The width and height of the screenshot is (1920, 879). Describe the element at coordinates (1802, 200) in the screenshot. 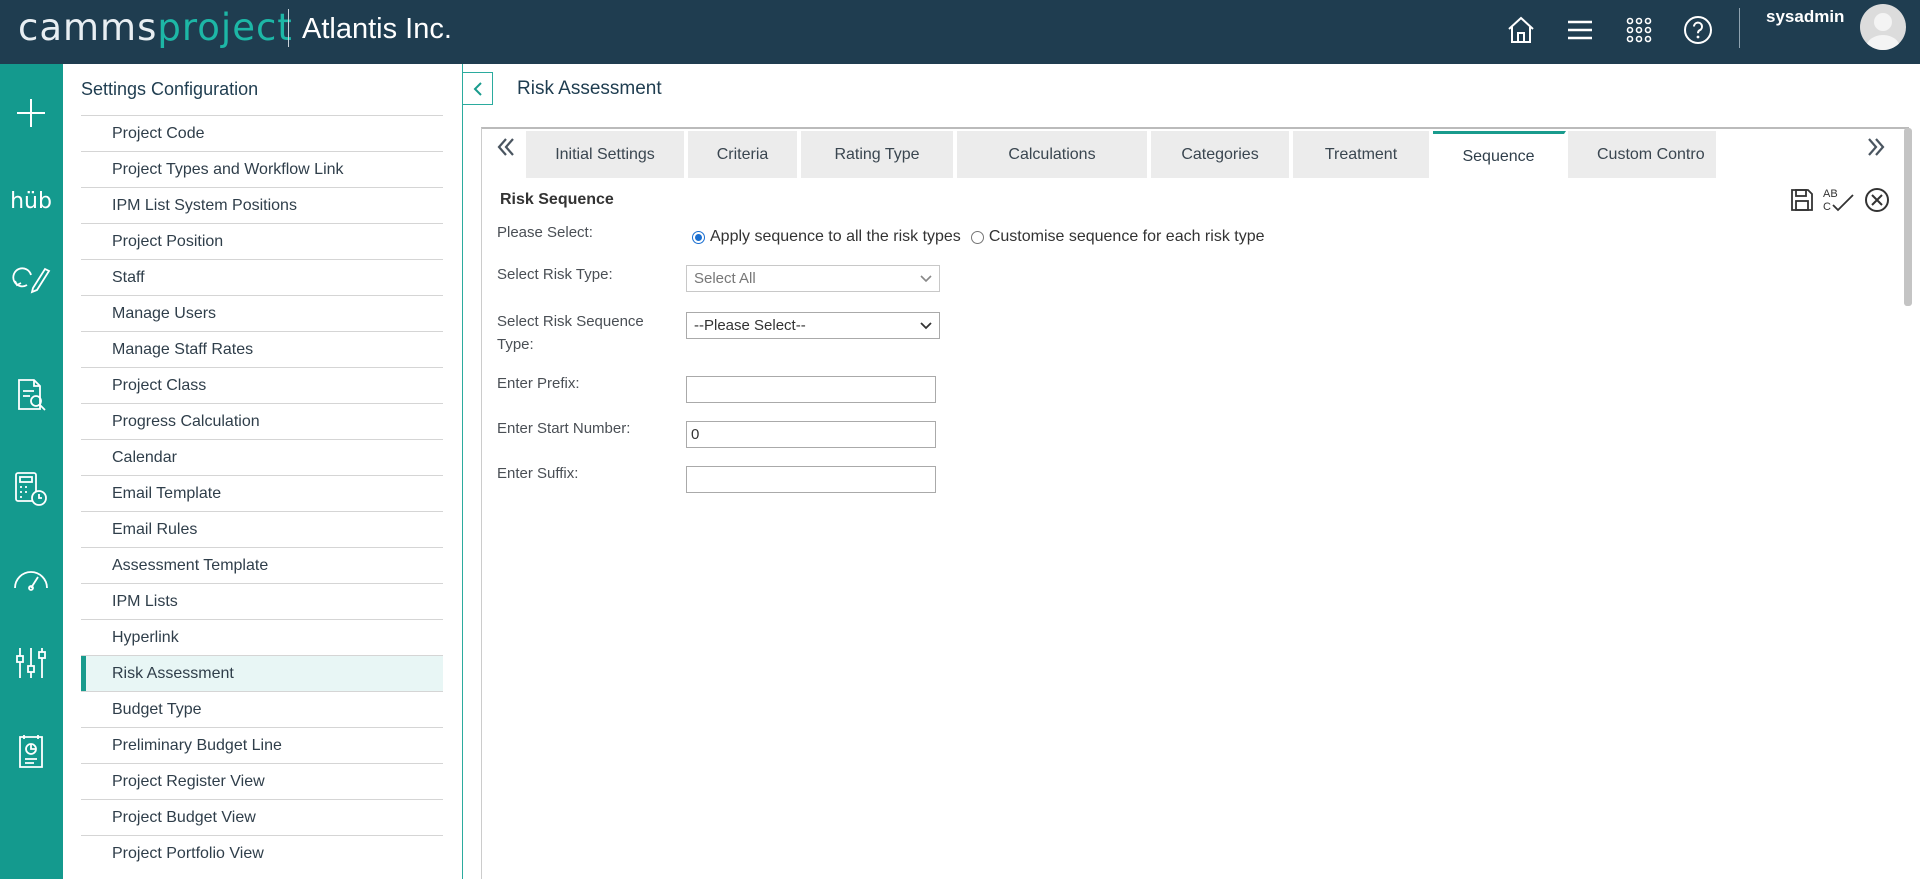

I see `save-icon` at that location.